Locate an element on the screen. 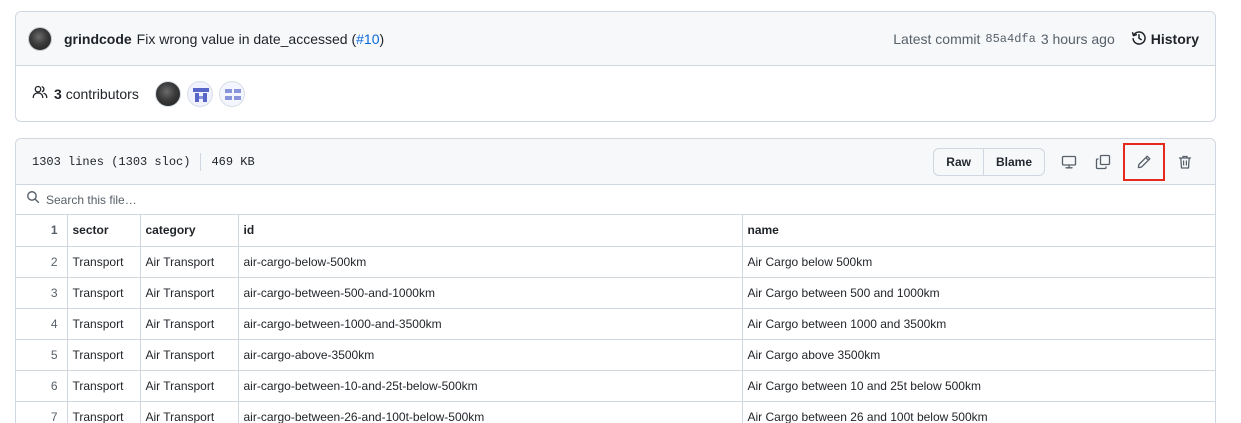 Image resolution: width=1241 pixels, height=423 pixels. commit-time: 3 hours ago is located at coordinates (1077, 39).